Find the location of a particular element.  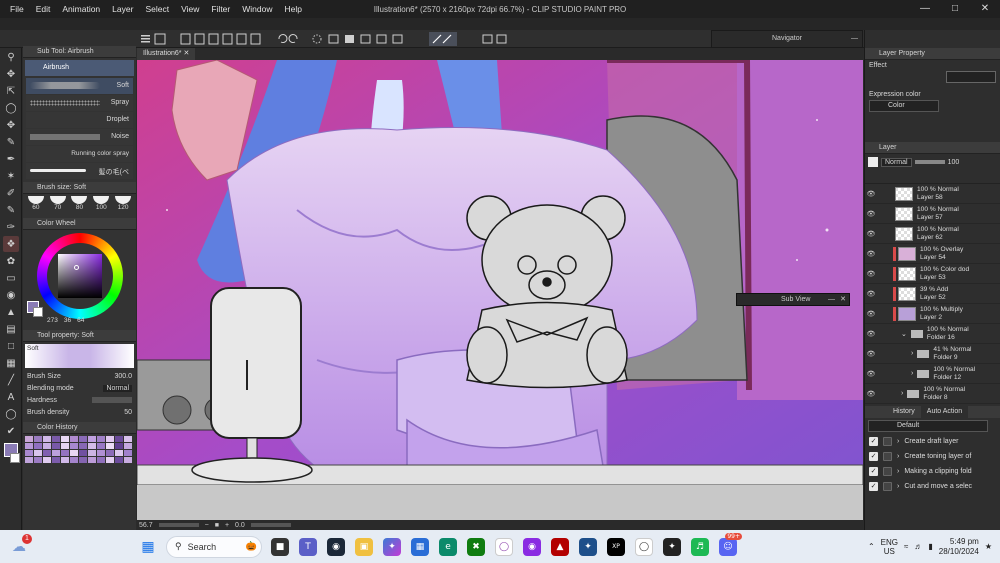

expand-chevron-icon: ⌄ is located at coordinates (904, 334).